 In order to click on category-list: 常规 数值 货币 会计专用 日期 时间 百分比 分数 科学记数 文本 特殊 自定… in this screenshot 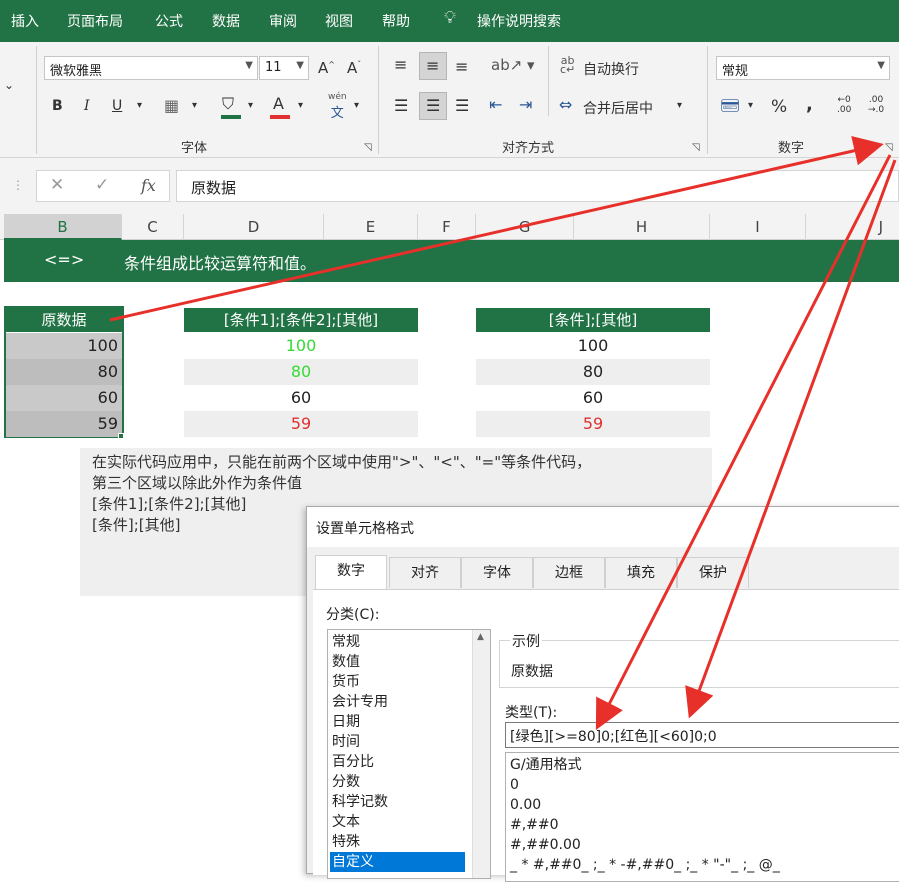, I will do `click(409, 754)`.